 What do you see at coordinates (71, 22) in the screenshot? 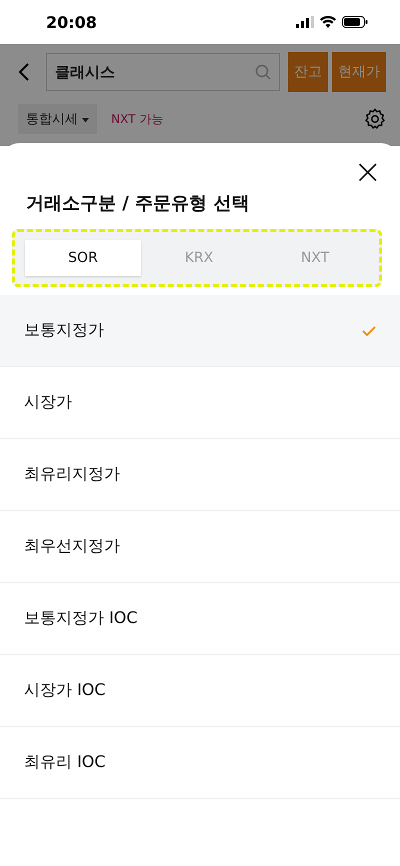
I see `status-time: 20:08` at bounding box center [71, 22].